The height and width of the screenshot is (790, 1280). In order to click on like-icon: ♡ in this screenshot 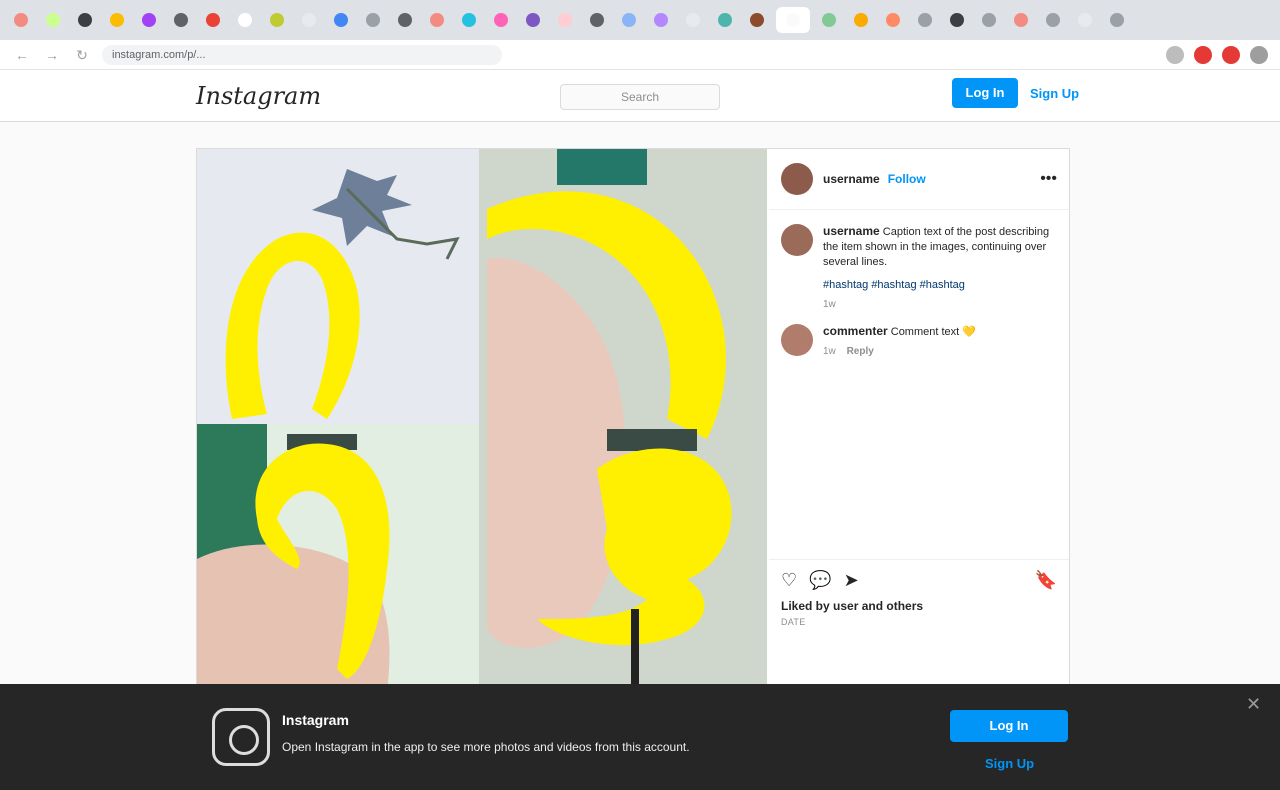, I will do `click(789, 580)`.